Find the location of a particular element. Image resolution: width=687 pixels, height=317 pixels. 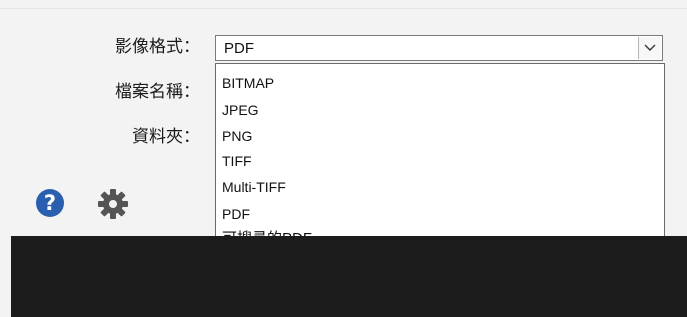

option-png: PNG is located at coordinates (237, 136).